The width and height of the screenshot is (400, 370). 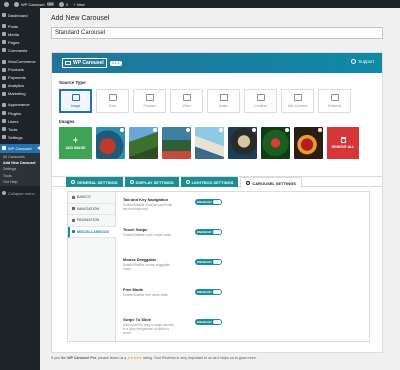 I want to click on menu-label: Users, so click(x=13, y=121).